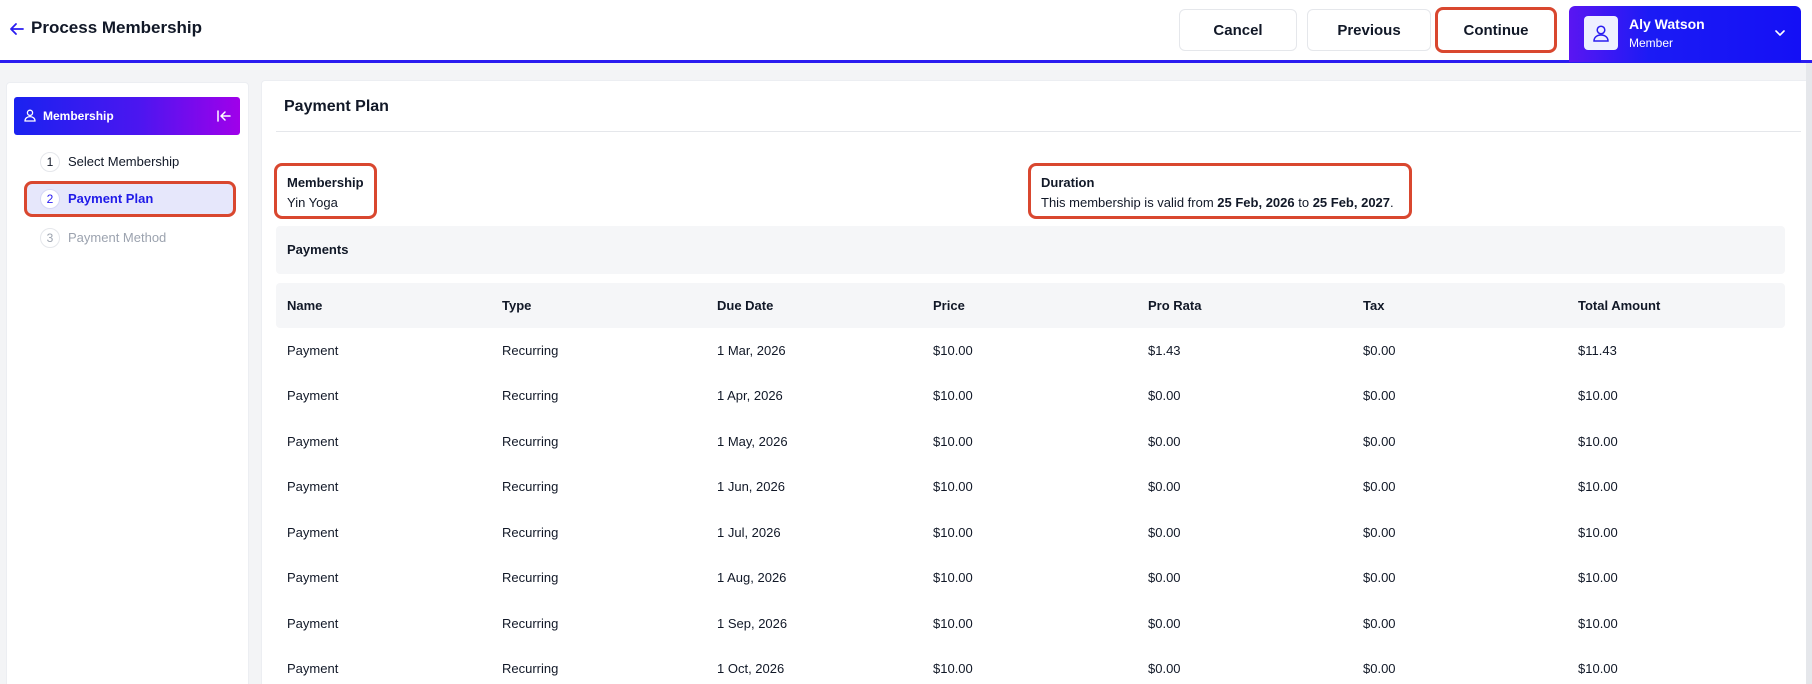 The height and width of the screenshot is (684, 1812). I want to click on step-label: Payment Plan, so click(111, 198).